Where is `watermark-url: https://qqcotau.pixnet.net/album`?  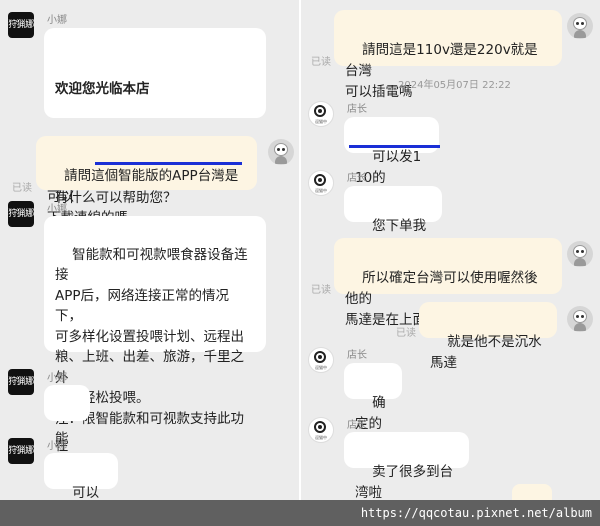 watermark-url: https://qqcotau.pixnet.net/album is located at coordinates (476, 513).